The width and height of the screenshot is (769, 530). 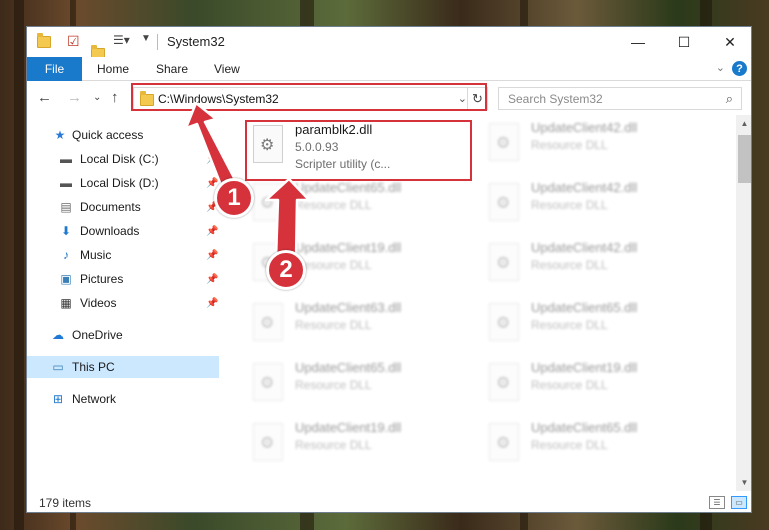 What do you see at coordinates (97, 97) in the screenshot?
I see `recent-locations-icon: ⌄` at bounding box center [97, 97].